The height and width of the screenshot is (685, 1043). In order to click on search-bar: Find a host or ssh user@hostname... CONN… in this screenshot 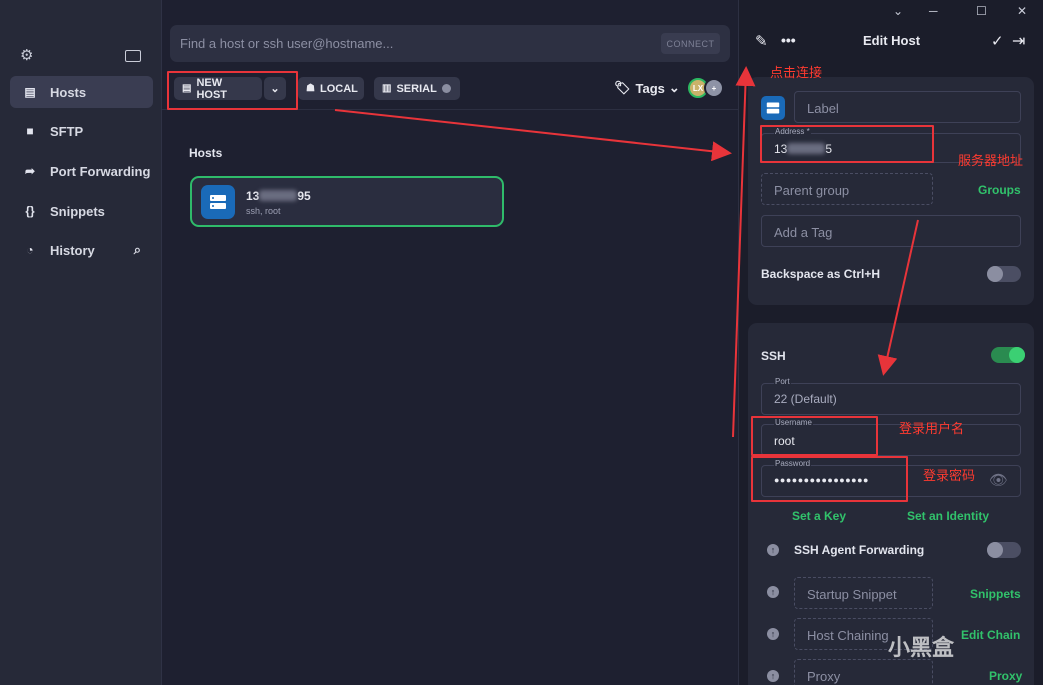, I will do `click(450, 43)`.